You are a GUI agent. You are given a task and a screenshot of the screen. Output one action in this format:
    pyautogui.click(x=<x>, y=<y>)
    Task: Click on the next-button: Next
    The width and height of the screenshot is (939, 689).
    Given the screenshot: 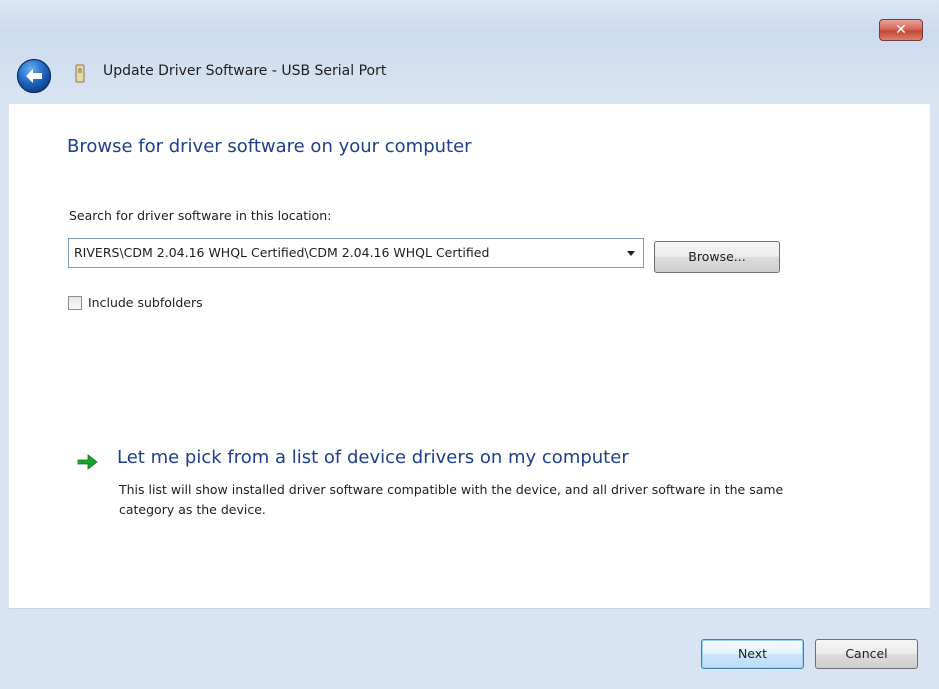 What is the action you would take?
    pyautogui.click(x=752, y=654)
    